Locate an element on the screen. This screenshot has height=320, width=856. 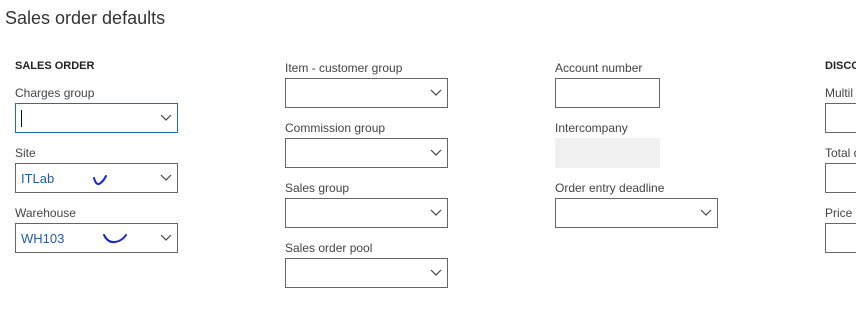
account-number-input is located at coordinates (607, 93).